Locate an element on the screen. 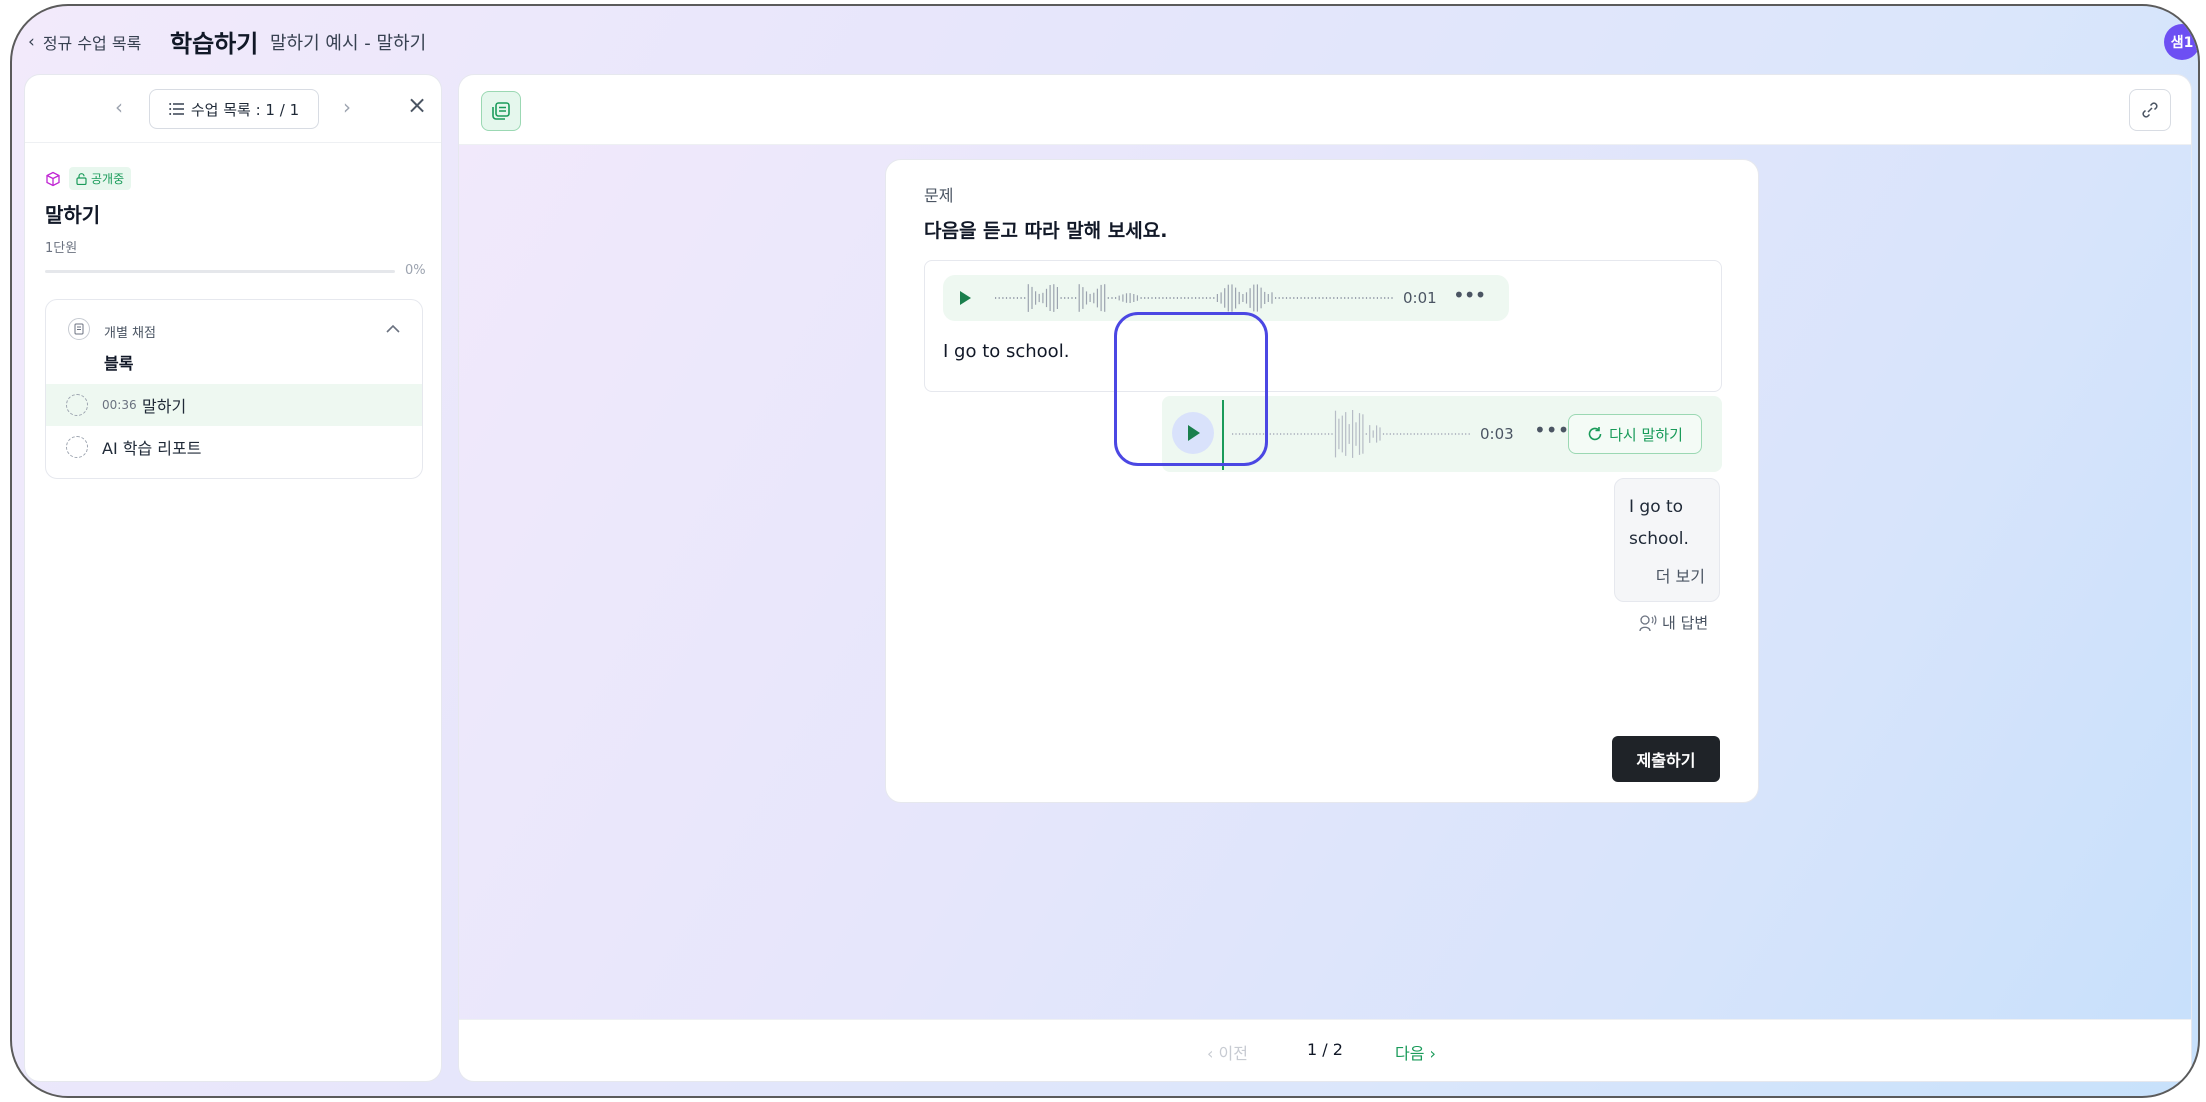 This screenshot has width=2206, height=1102. cube-icon is located at coordinates (53, 178).